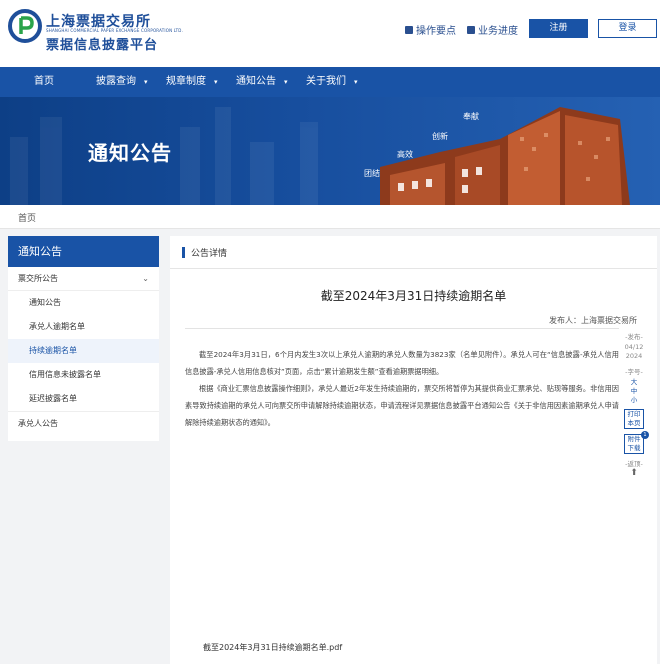  I want to click on register-button: 注册, so click(558, 28).